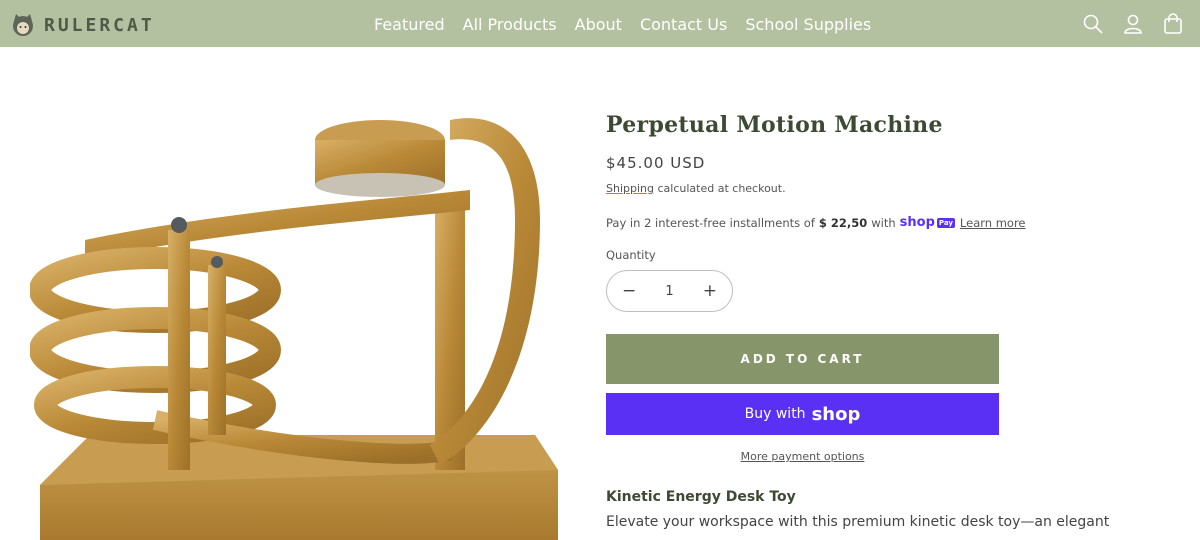 The image size is (1200, 540). I want to click on buy-with-label: Buy with, so click(775, 414).